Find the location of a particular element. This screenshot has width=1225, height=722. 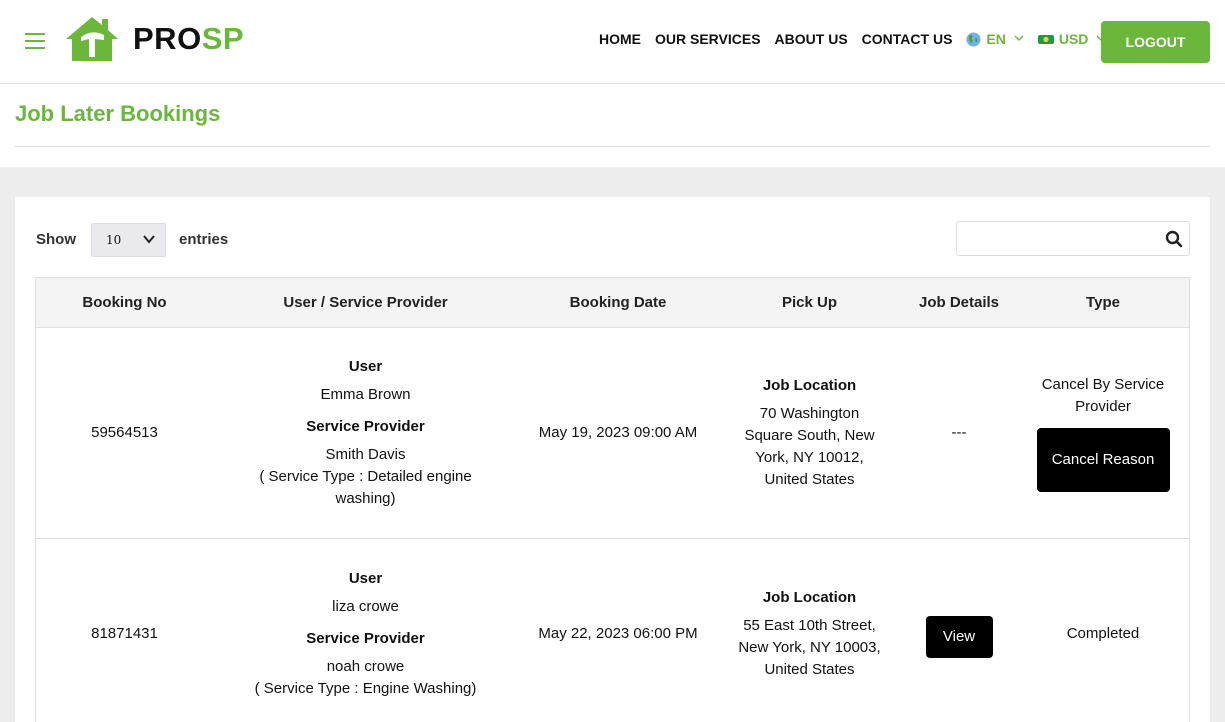

user-name: Emma Brown is located at coordinates (365, 394).